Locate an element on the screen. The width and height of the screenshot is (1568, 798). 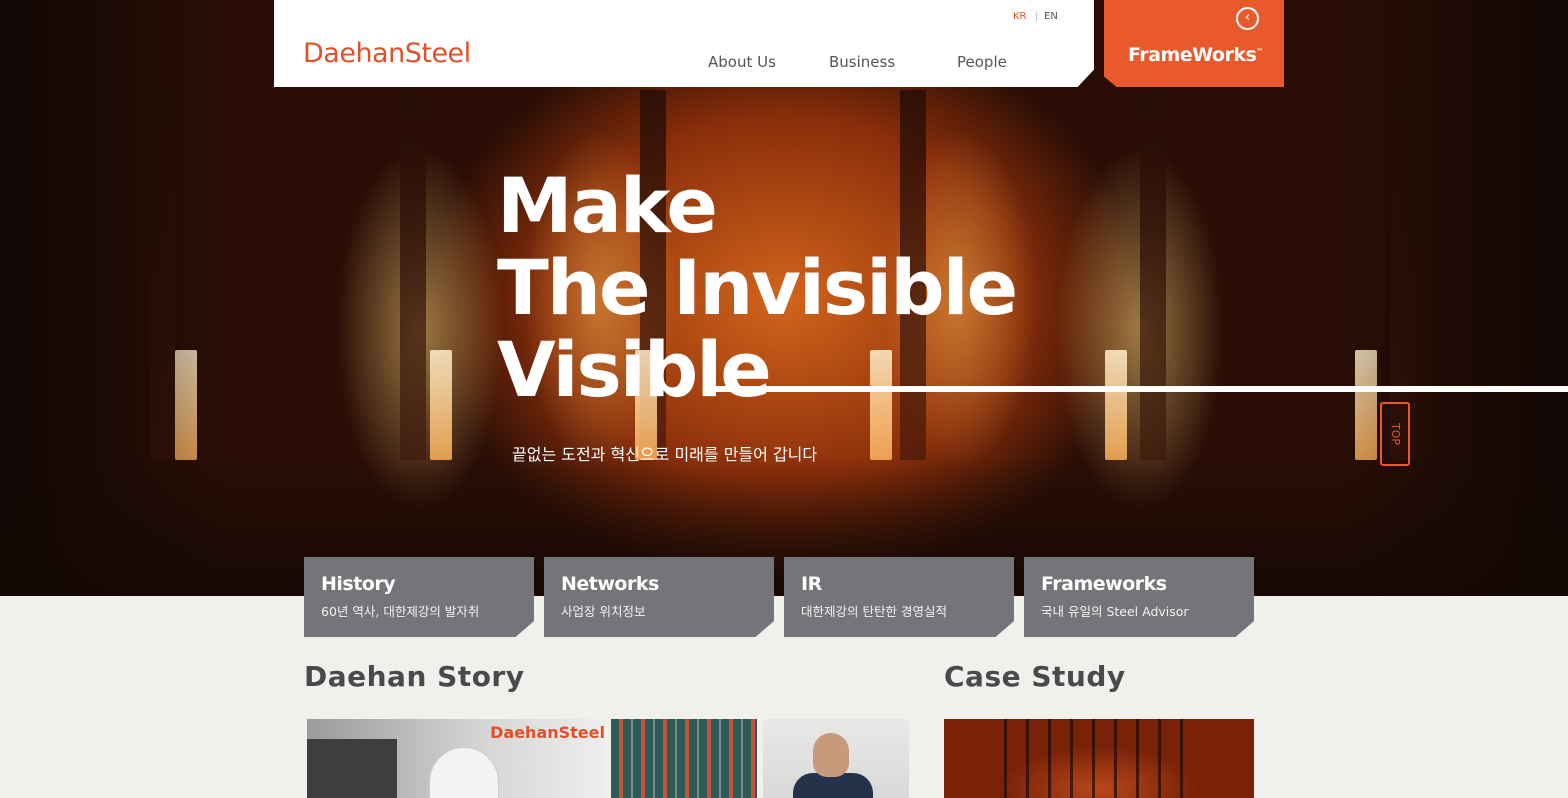
site-logo: DaehanSteel is located at coordinates (387, 53).